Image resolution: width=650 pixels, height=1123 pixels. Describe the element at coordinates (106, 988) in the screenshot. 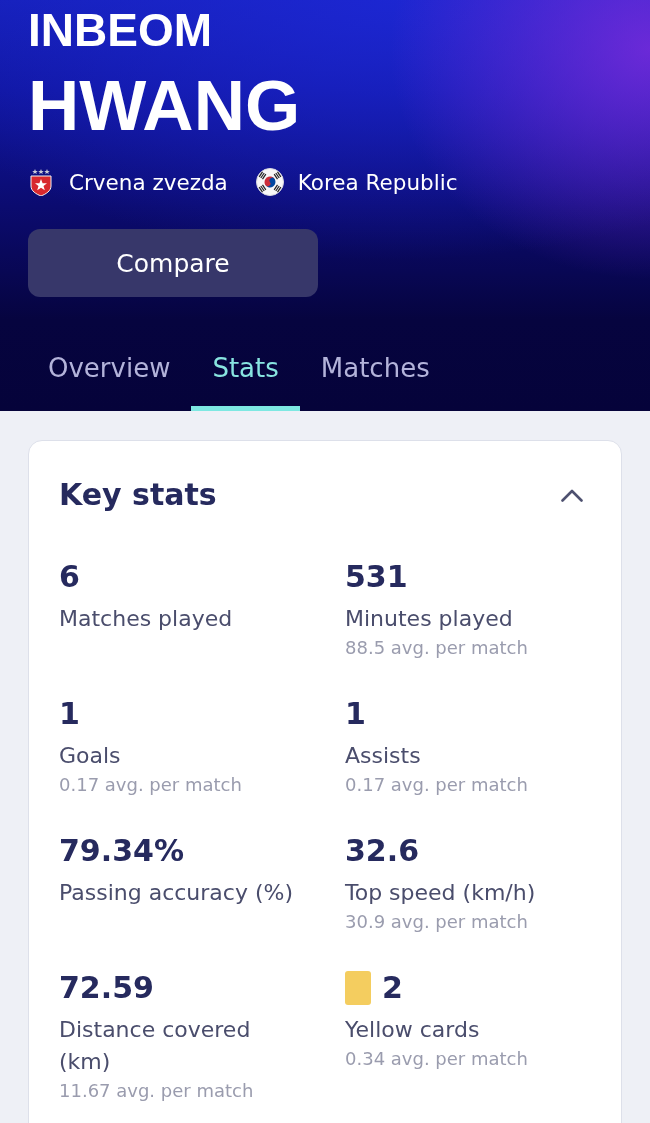

I see `stat-value: 72.59` at that location.